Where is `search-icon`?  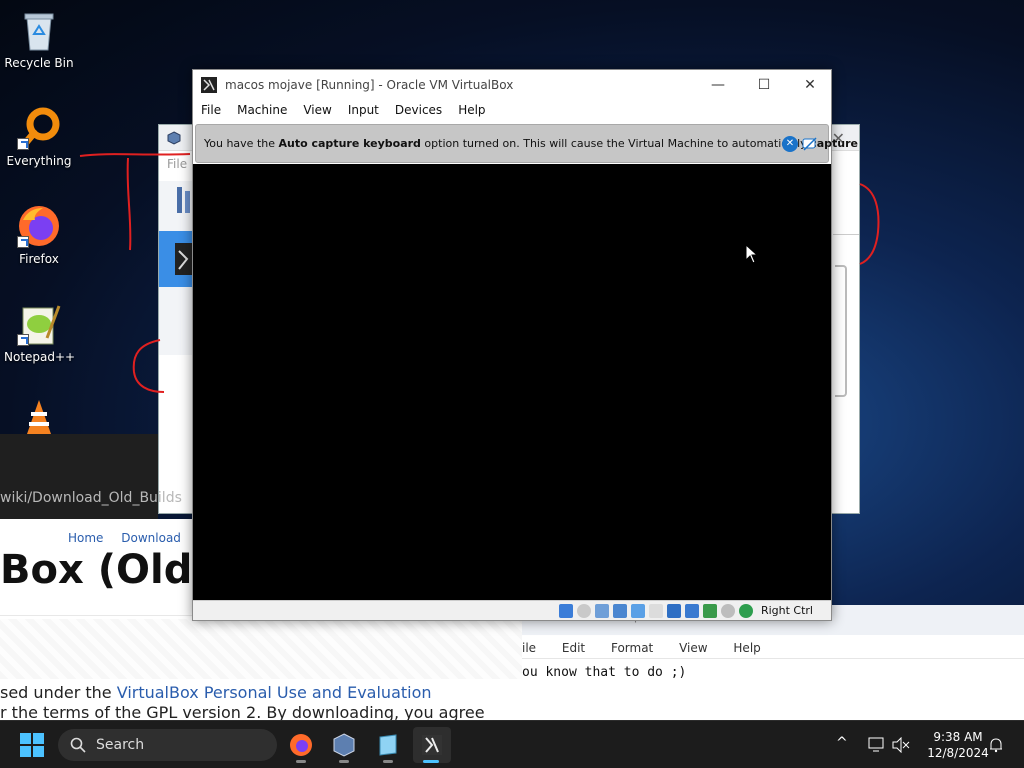 search-icon is located at coordinates (78, 745).